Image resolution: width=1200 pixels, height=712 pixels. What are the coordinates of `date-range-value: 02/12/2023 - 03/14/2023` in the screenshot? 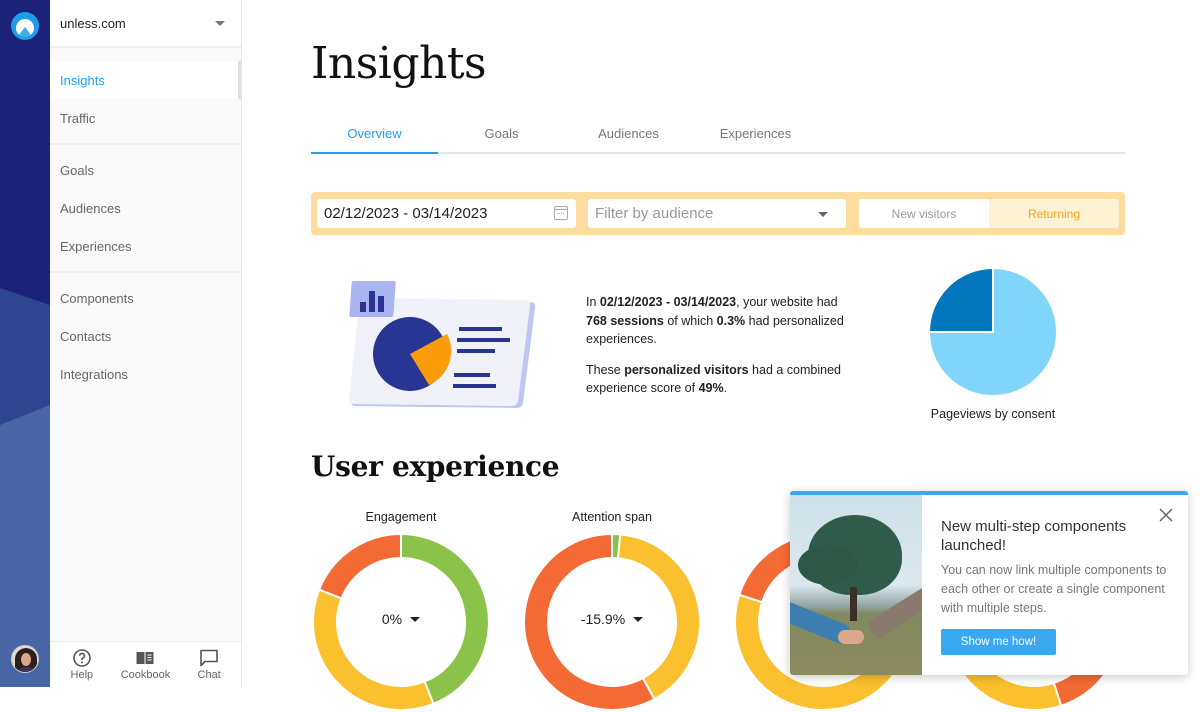 It's located at (406, 213).